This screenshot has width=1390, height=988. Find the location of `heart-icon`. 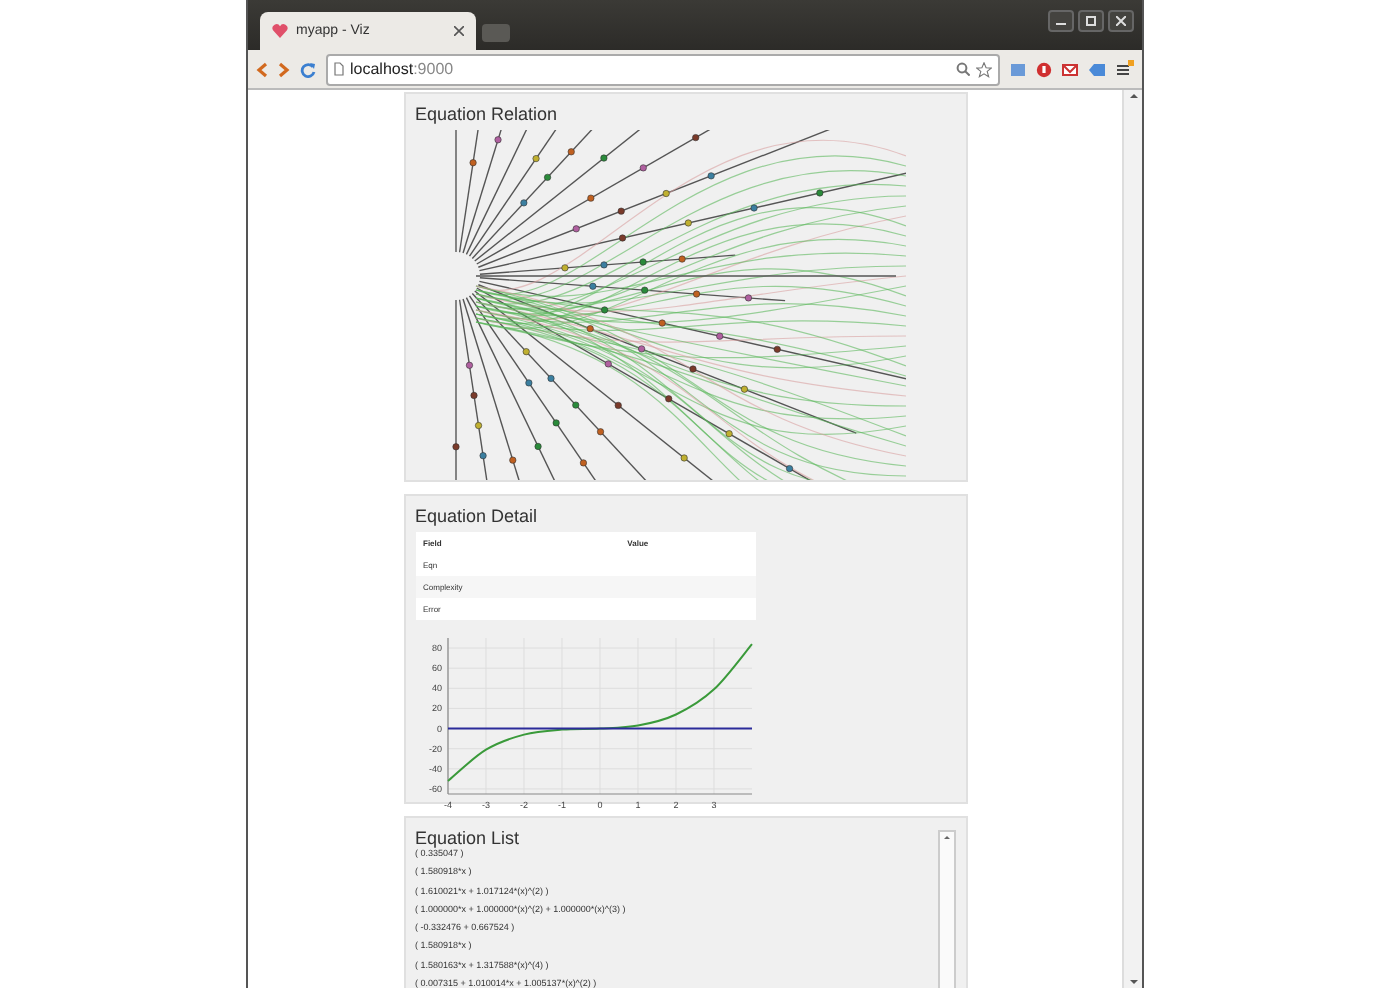

heart-icon is located at coordinates (280, 31).